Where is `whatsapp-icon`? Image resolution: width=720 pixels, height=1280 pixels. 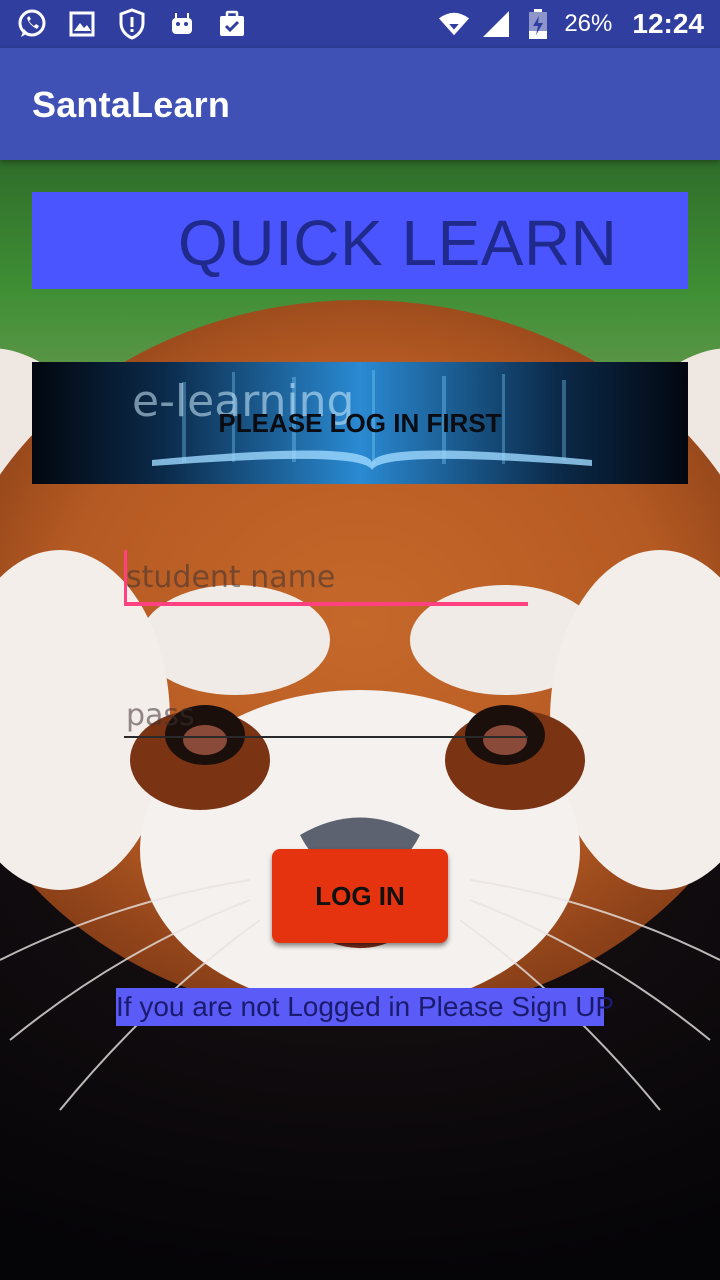
whatsapp-icon is located at coordinates (32, 24).